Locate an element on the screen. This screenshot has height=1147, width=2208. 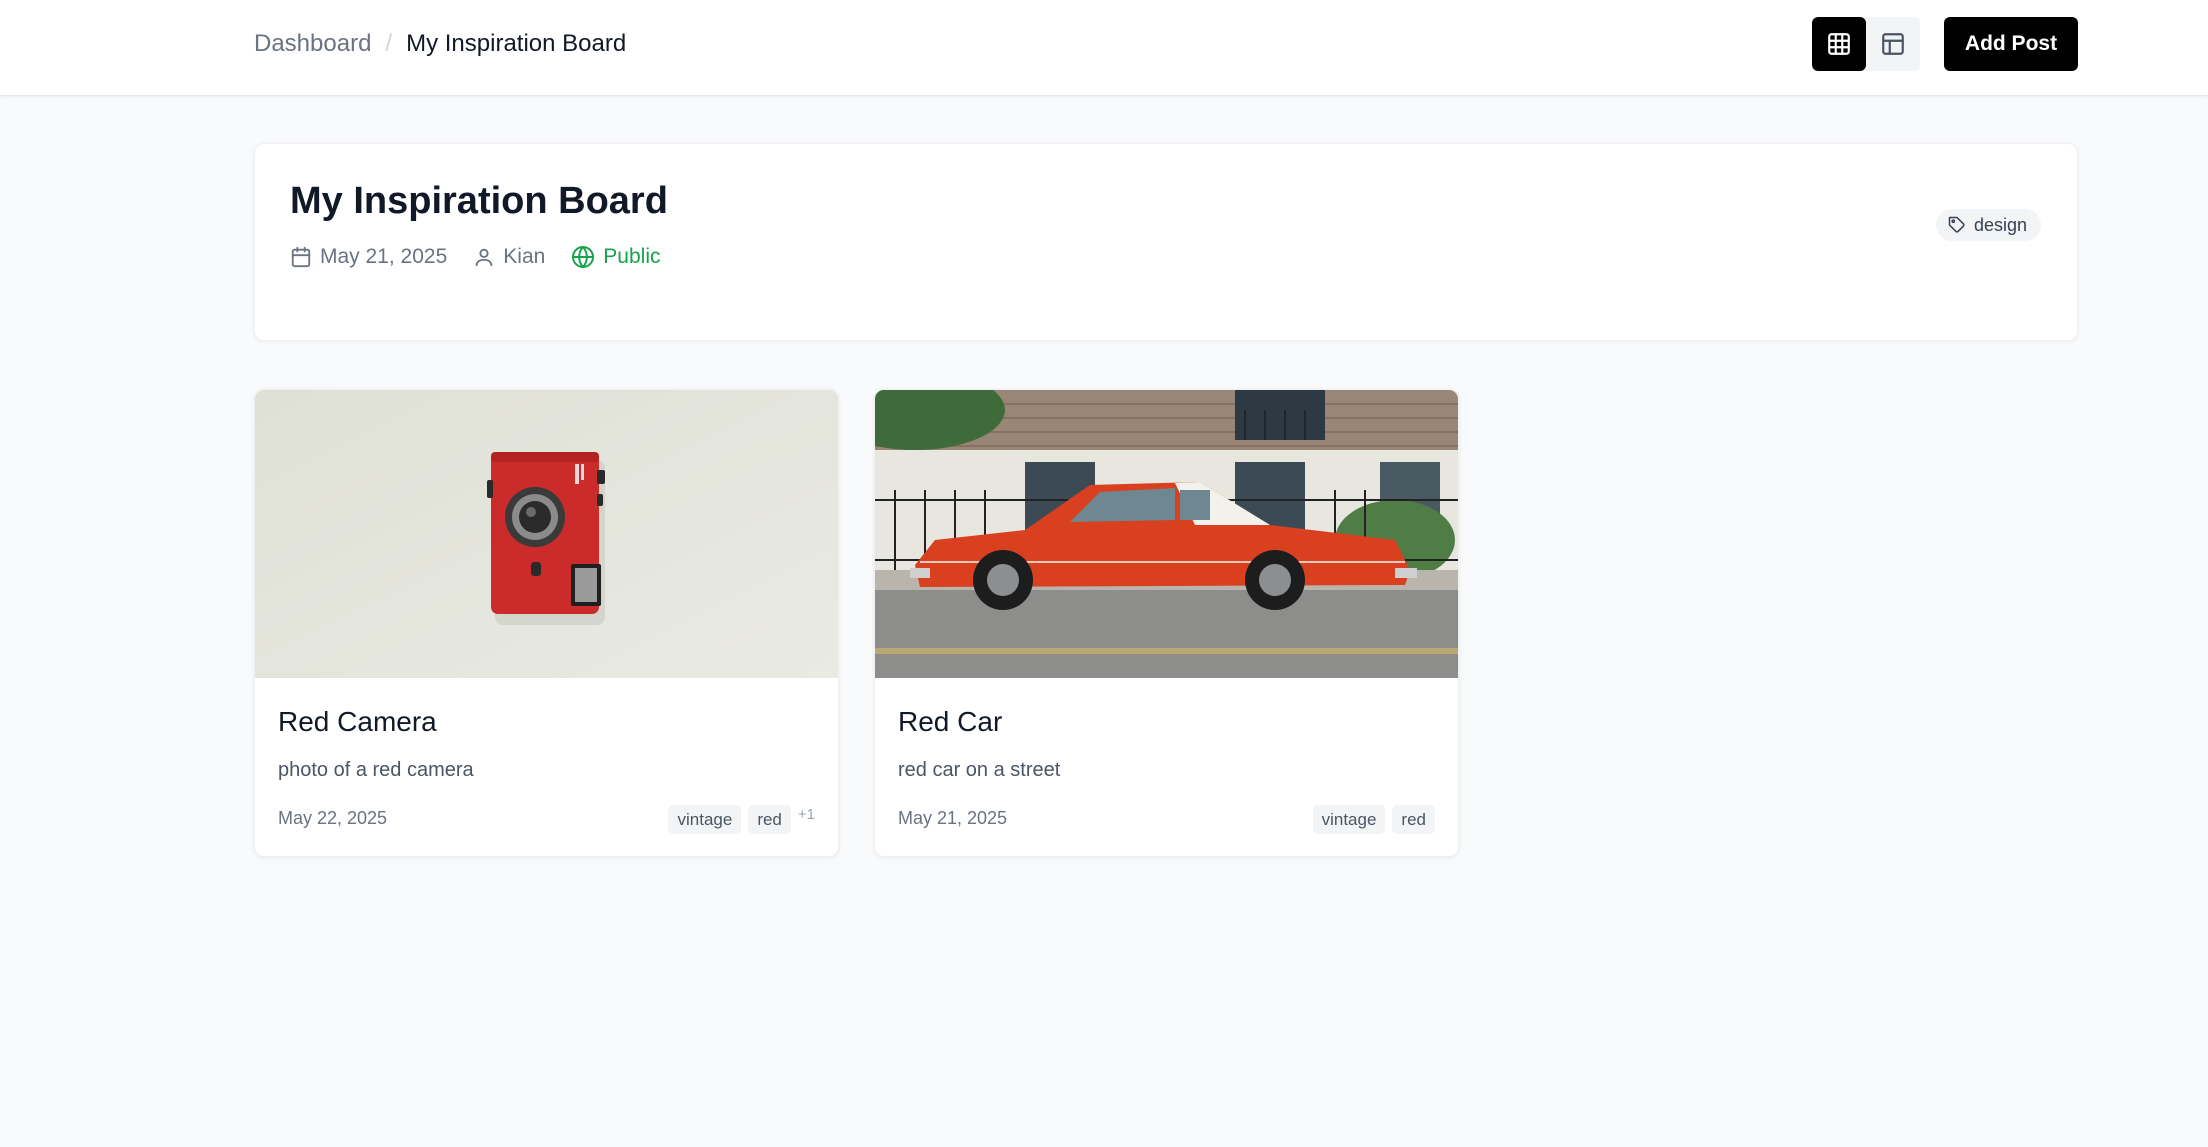
post-tags: vintage red +1 is located at coordinates (741, 819).